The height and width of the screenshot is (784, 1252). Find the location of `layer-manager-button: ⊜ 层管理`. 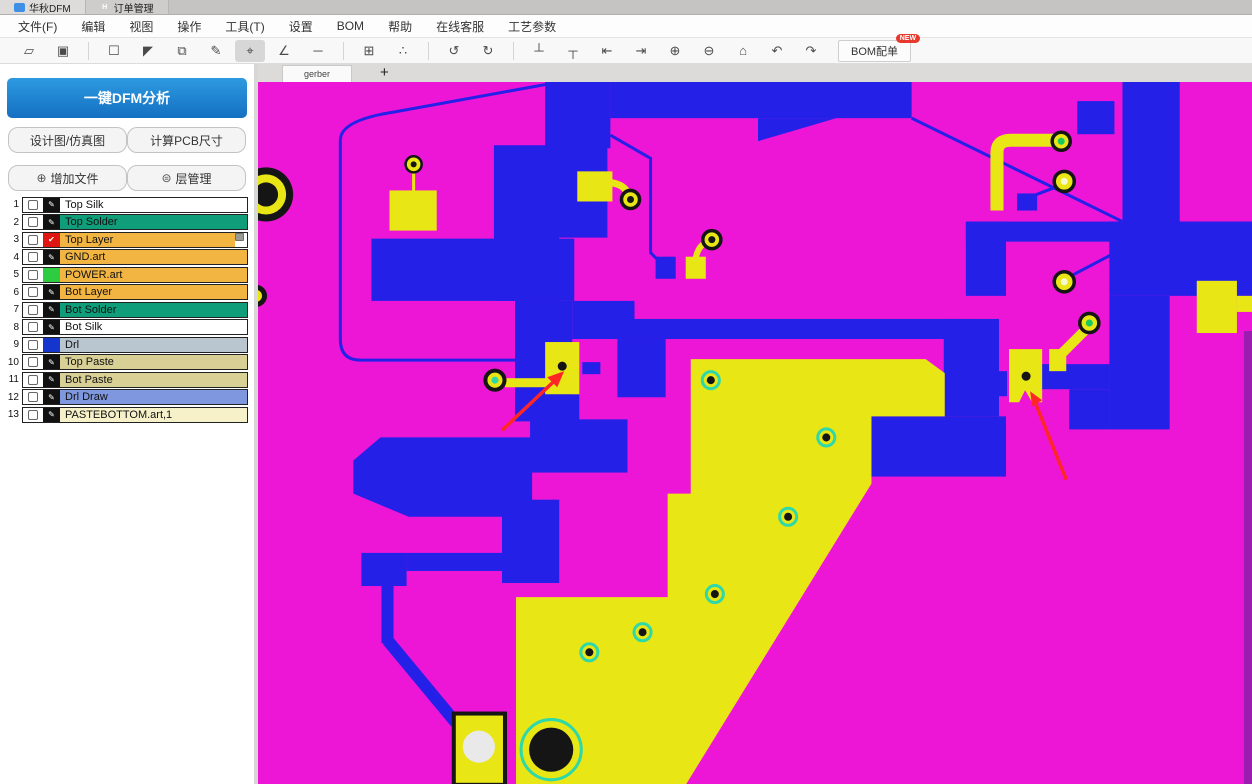

layer-manager-button: ⊜ 层管理 is located at coordinates (186, 178).